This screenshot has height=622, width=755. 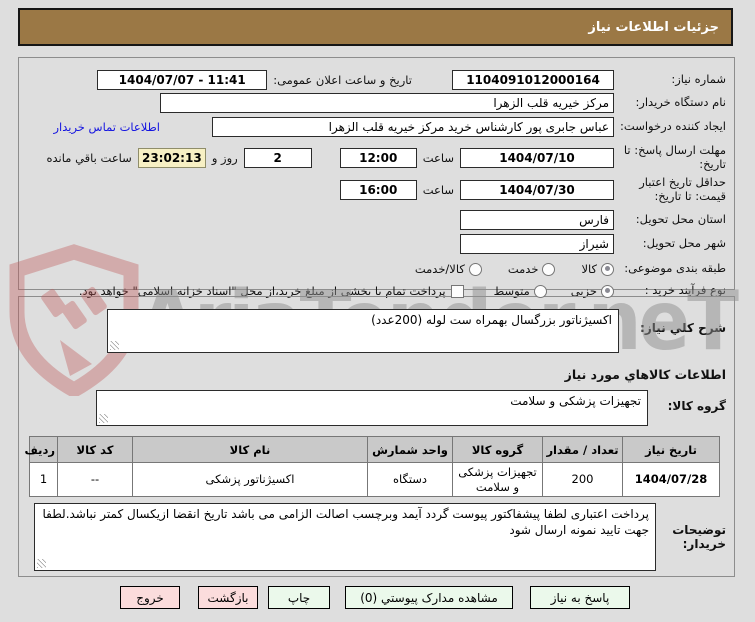 I want to click on reply-deadline-date-field: 1404/07/10, so click(x=537, y=158).